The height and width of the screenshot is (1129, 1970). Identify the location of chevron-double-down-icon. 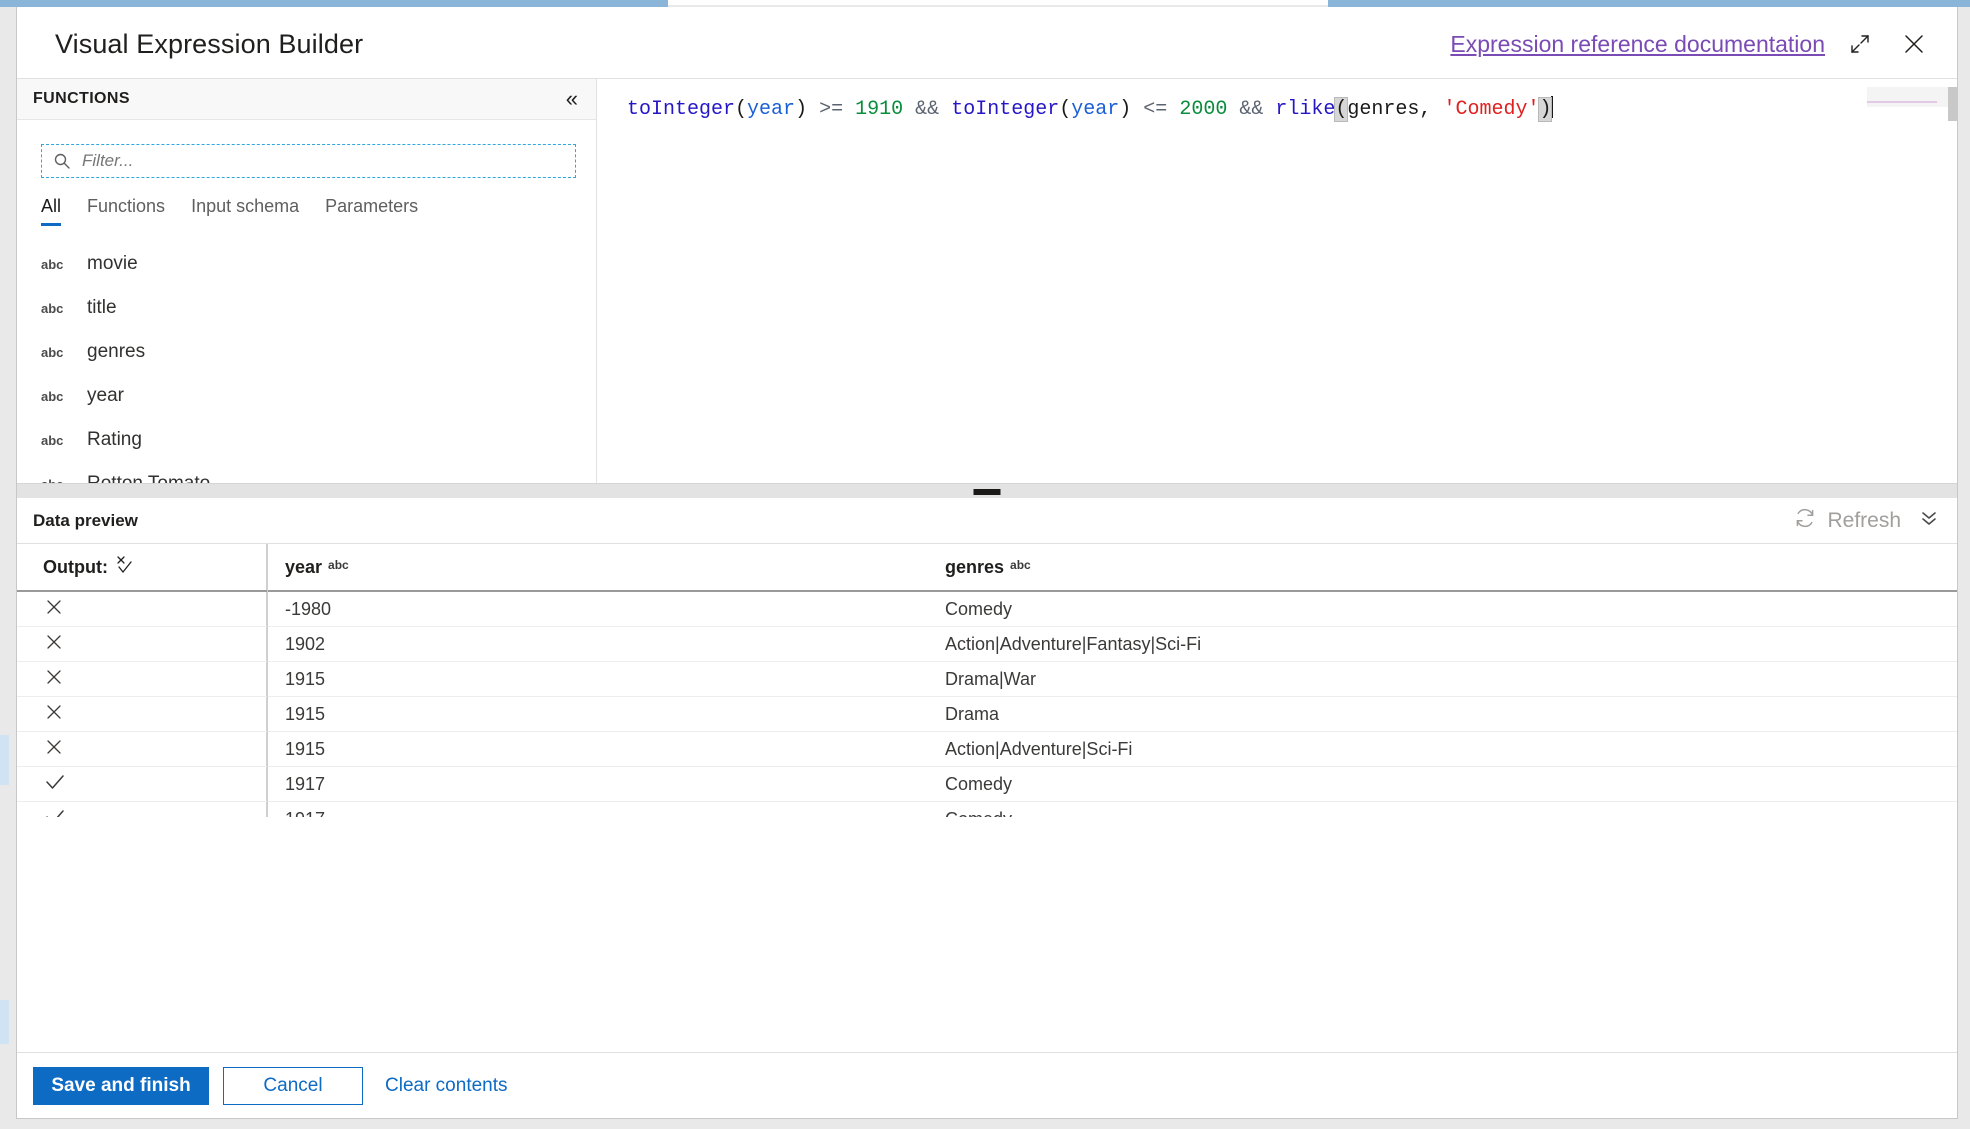
(1929, 521).